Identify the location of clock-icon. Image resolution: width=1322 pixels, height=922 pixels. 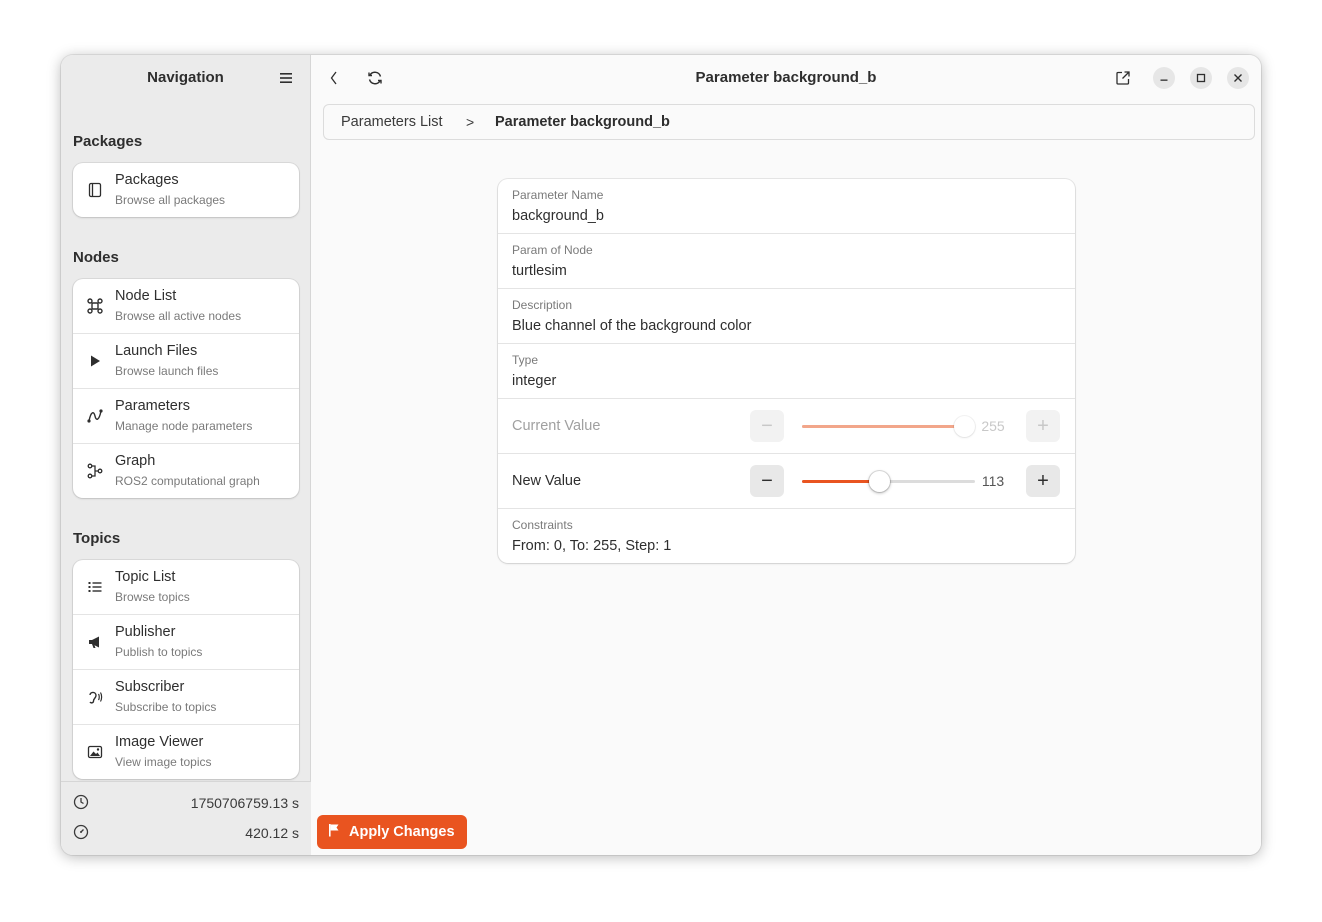
(81, 802).